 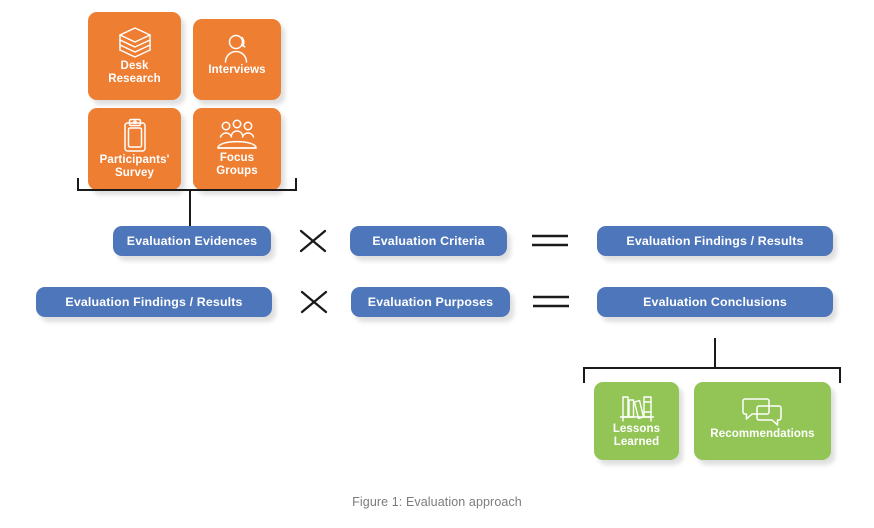 I want to click on bracket-top-left-arm, so click(x=78, y=184).